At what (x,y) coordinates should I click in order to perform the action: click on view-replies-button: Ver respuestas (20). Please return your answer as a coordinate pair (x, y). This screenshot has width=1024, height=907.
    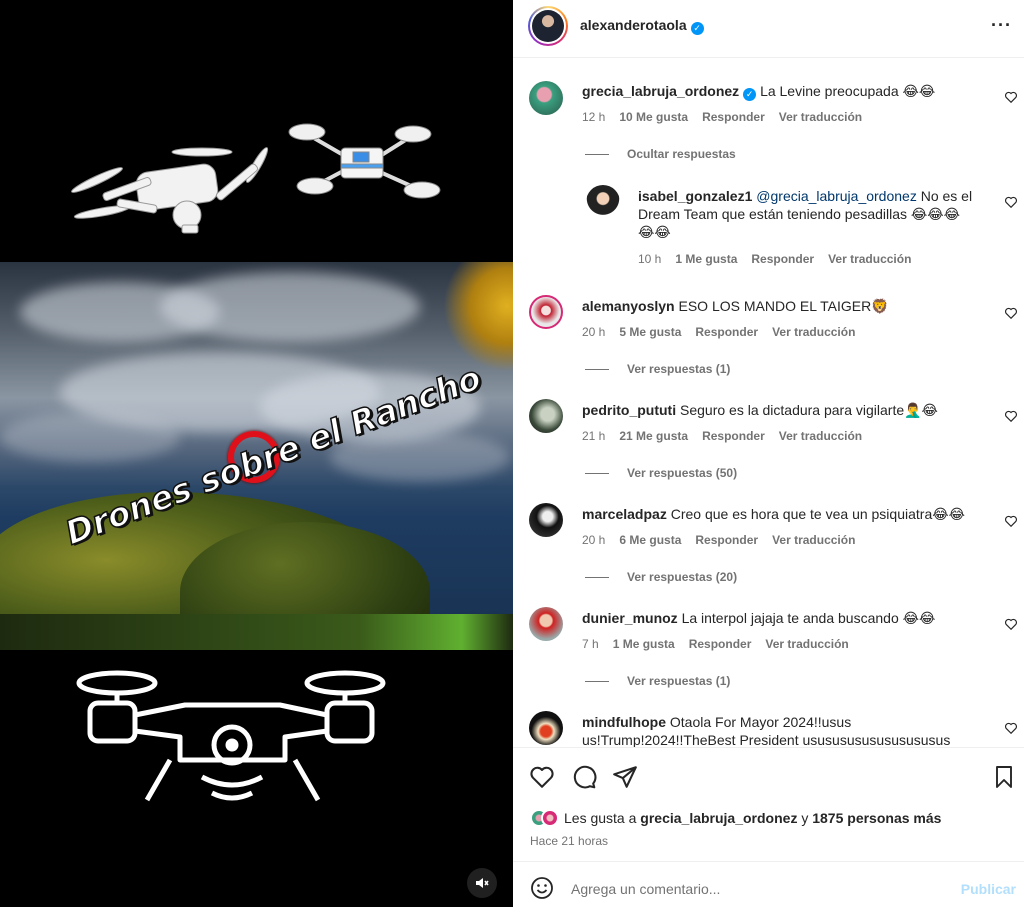
    Looking at the image, I should click on (661, 577).